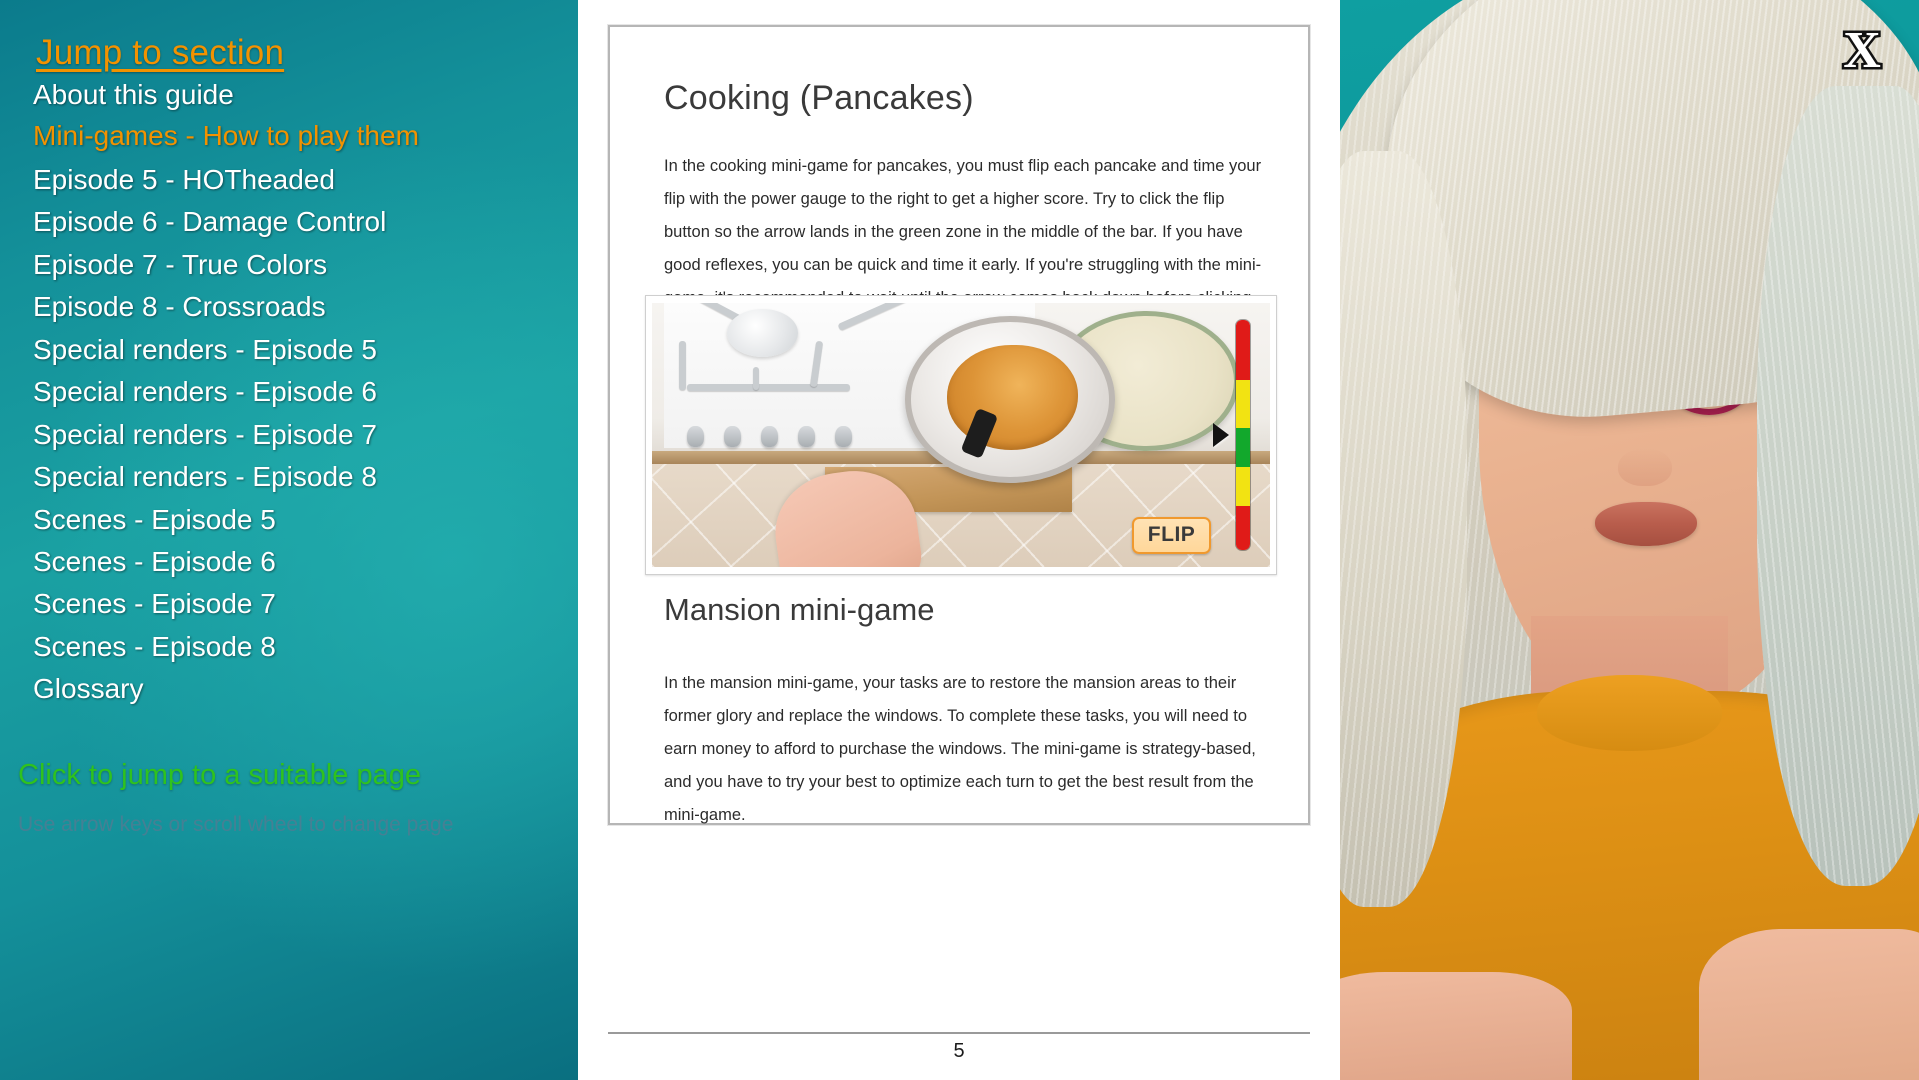 The width and height of the screenshot is (1919, 1080). I want to click on sidebar-title: Jump to section, so click(160, 52).